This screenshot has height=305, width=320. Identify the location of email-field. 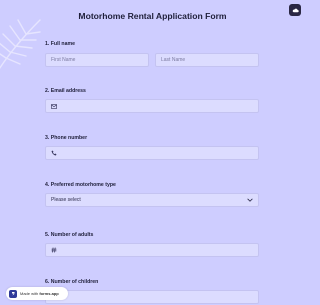
(152, 106).